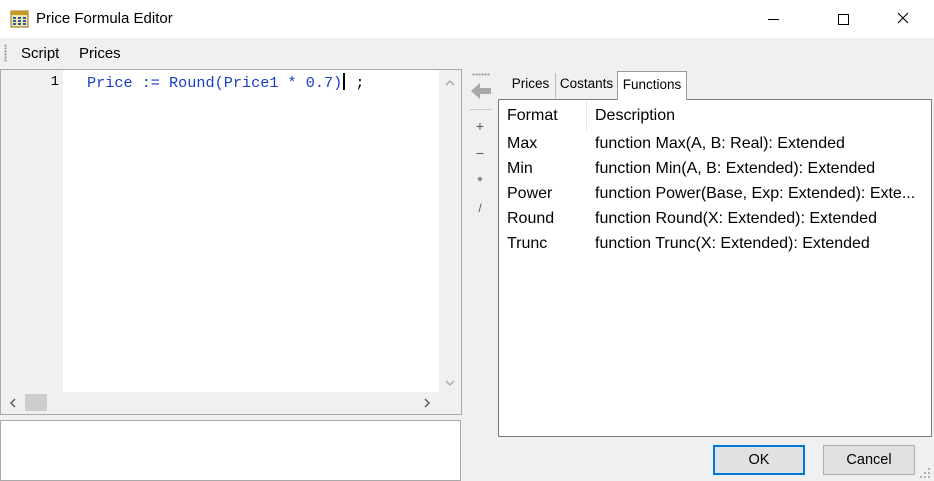 The image size is (934, 481). What do you see at coordinates (110, 83) in the screenshot?
I see `code-token: Price` at bounding box center [110, 83].